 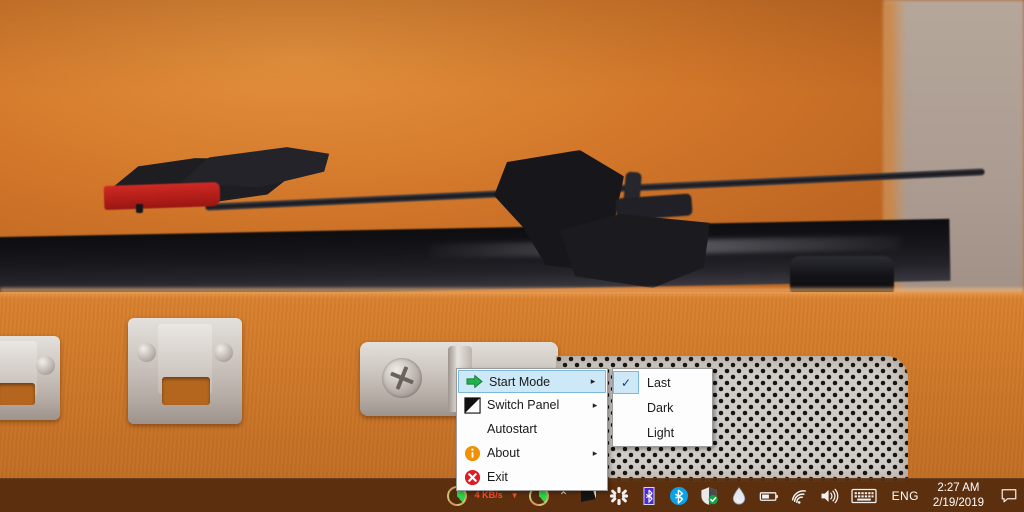 I want to click on wifi-icon, so click(x=799, y=495).